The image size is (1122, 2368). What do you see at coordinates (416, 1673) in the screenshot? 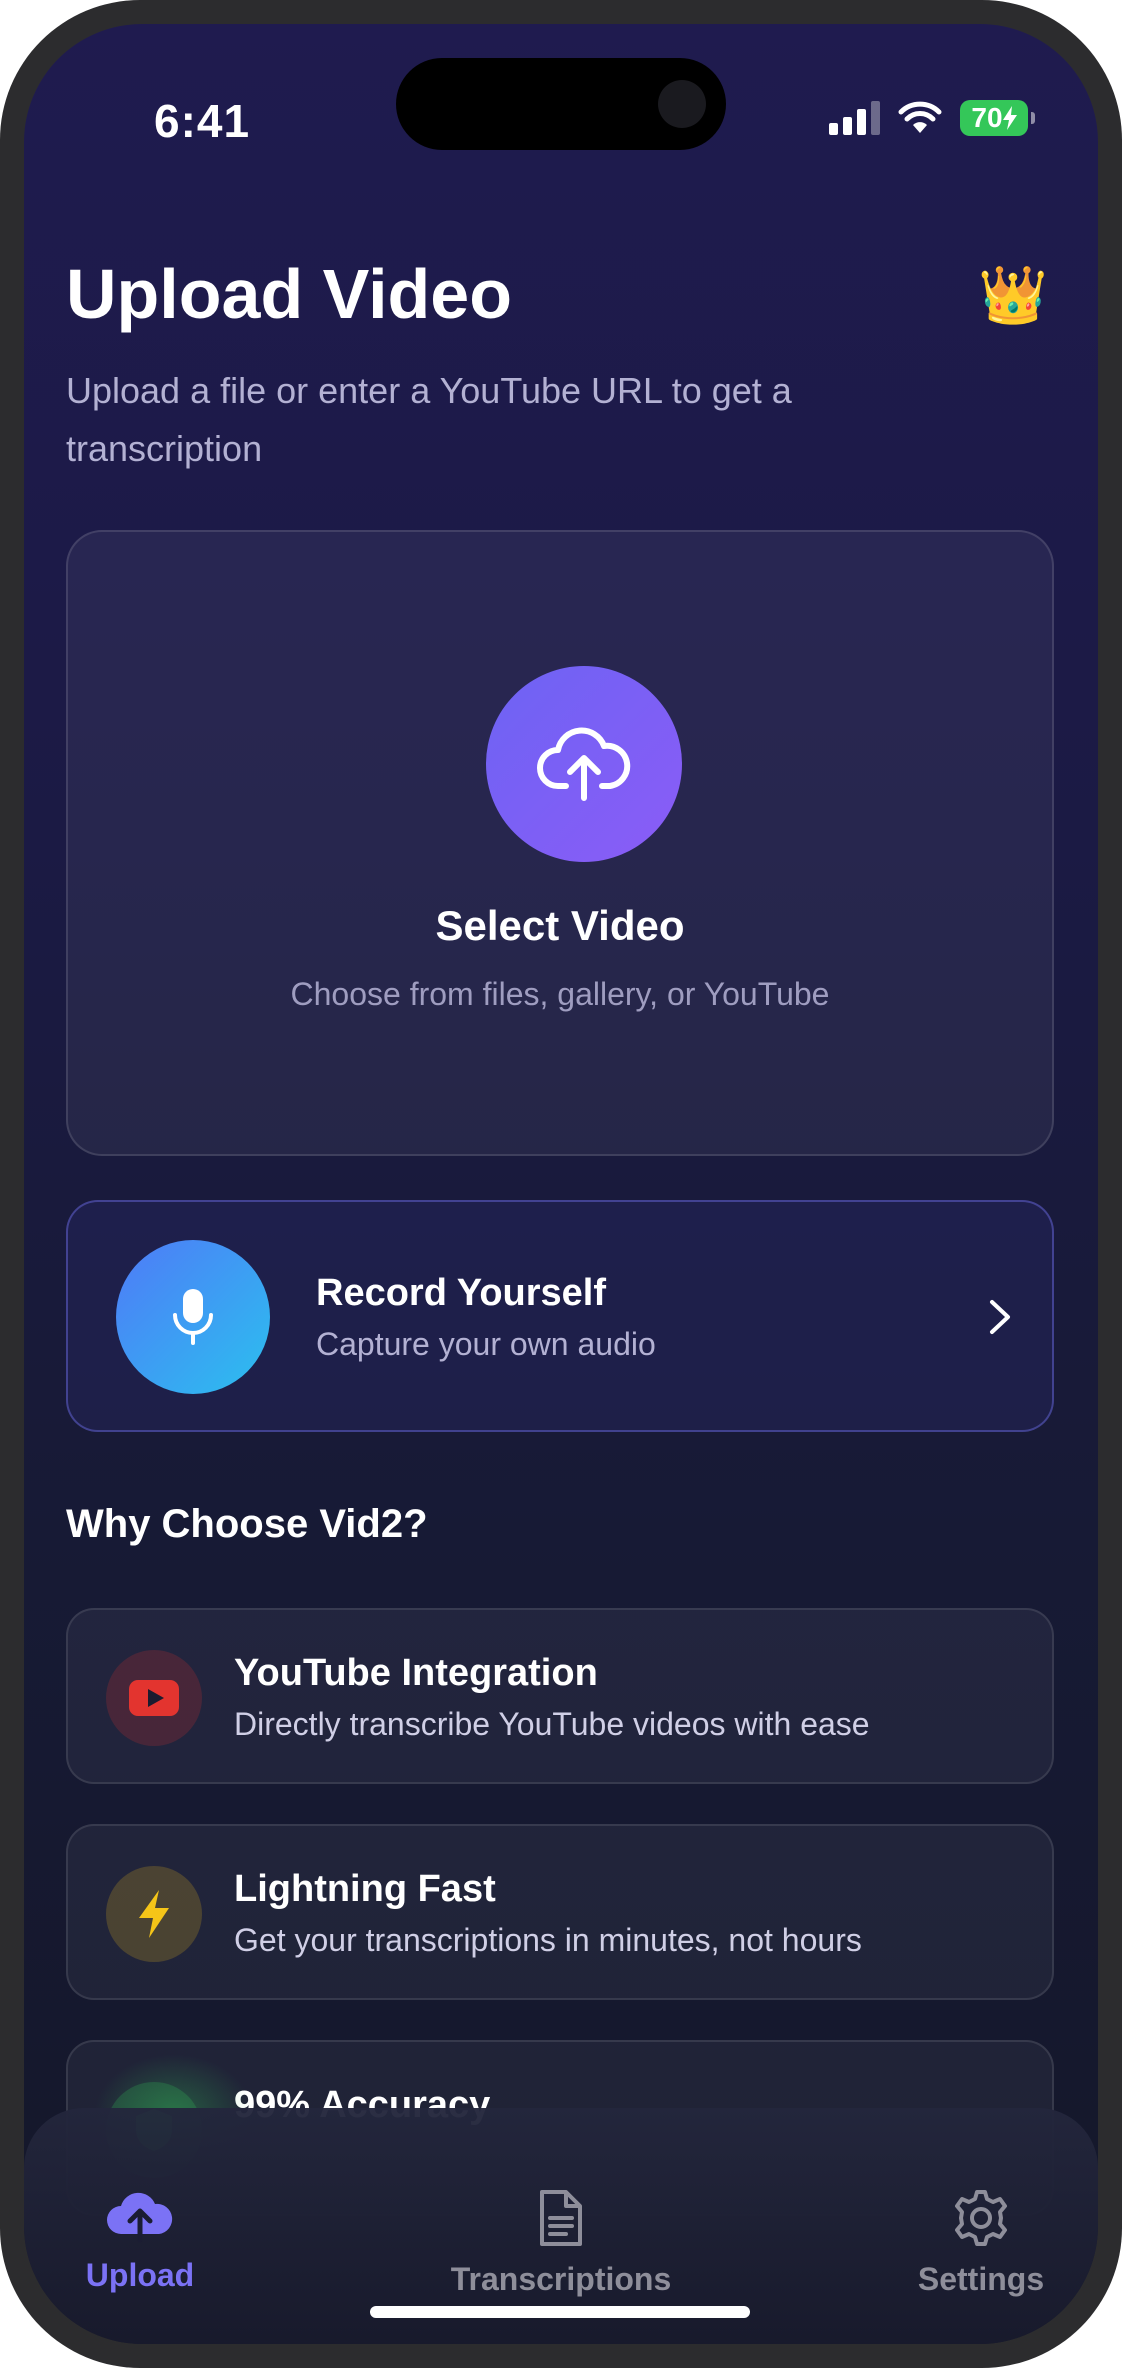
I see `feature-title: YouTube Integration` at bounding box center [416, 1673].